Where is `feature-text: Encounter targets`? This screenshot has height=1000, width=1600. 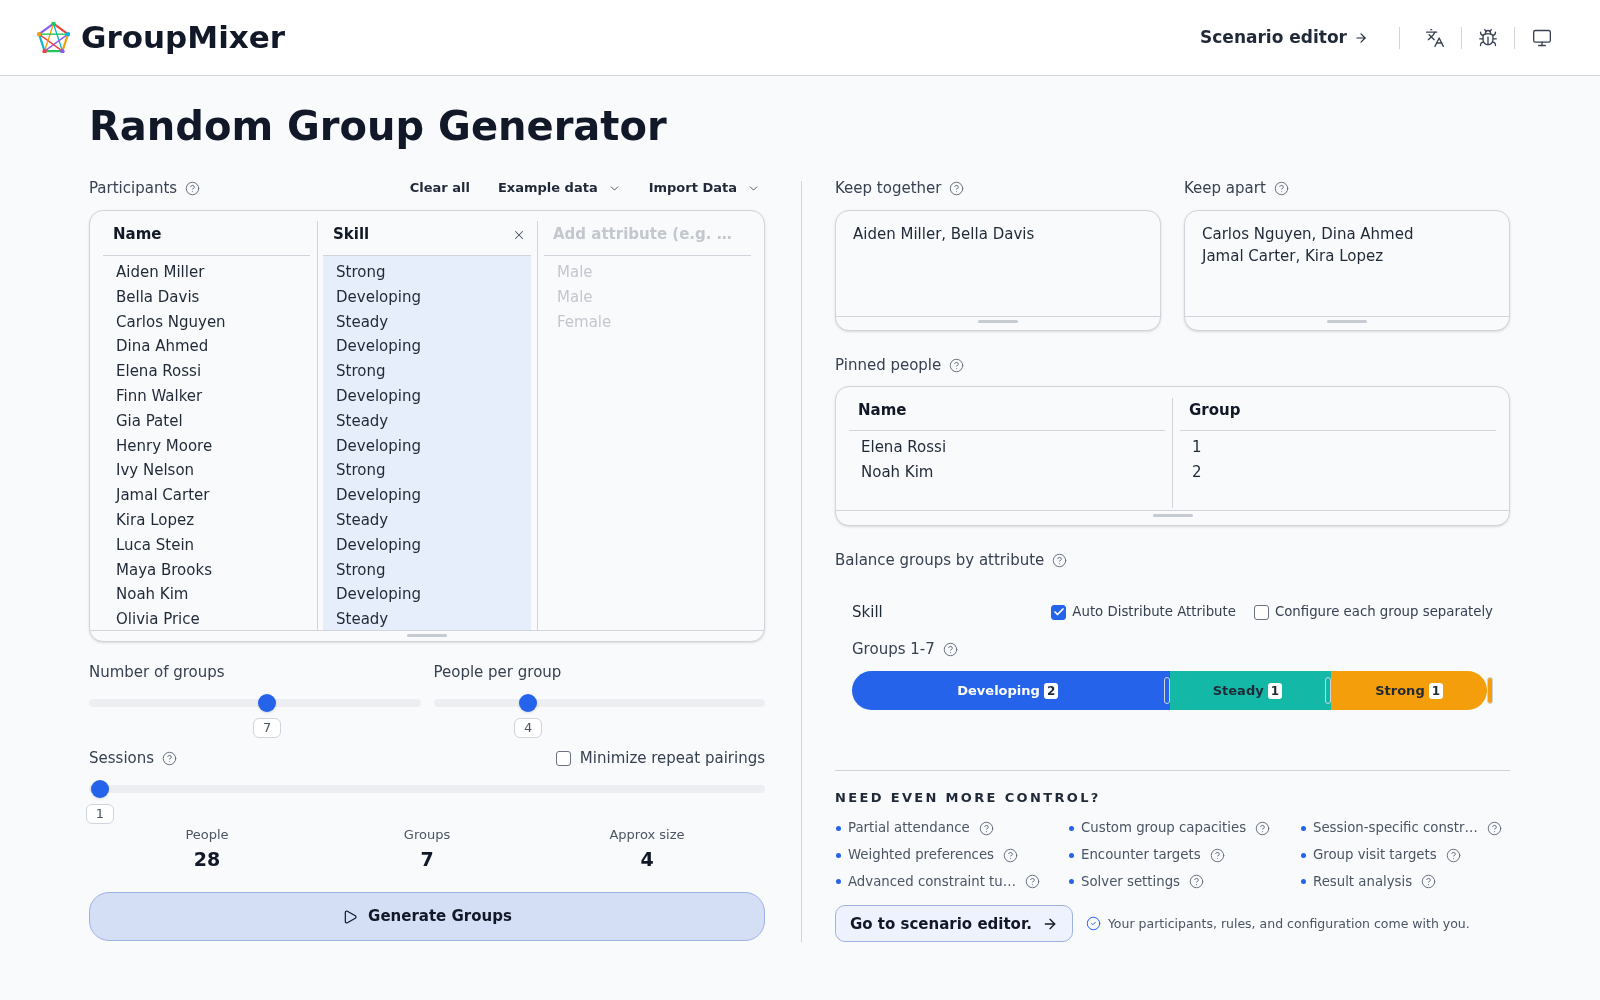 feature-text: Encounter targets is located at coordinates (1141, 855).